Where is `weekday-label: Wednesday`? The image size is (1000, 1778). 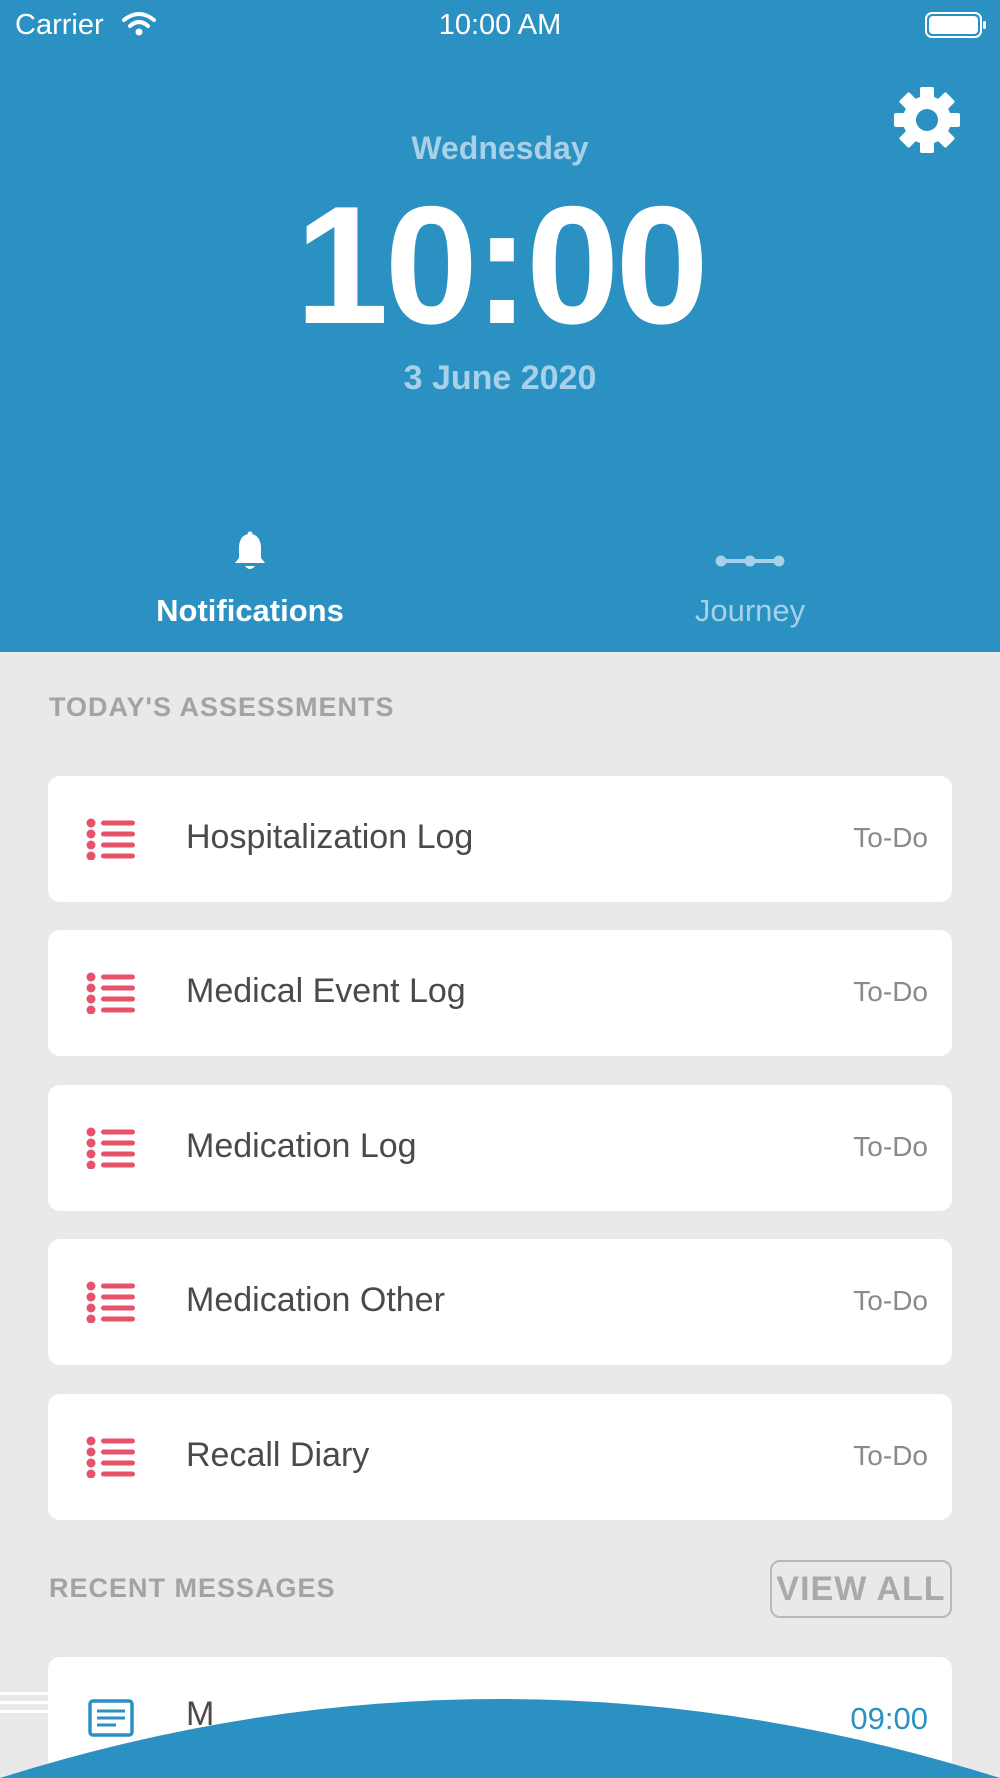 weekday-label: Wednesday is located at coordinates (500, 148).